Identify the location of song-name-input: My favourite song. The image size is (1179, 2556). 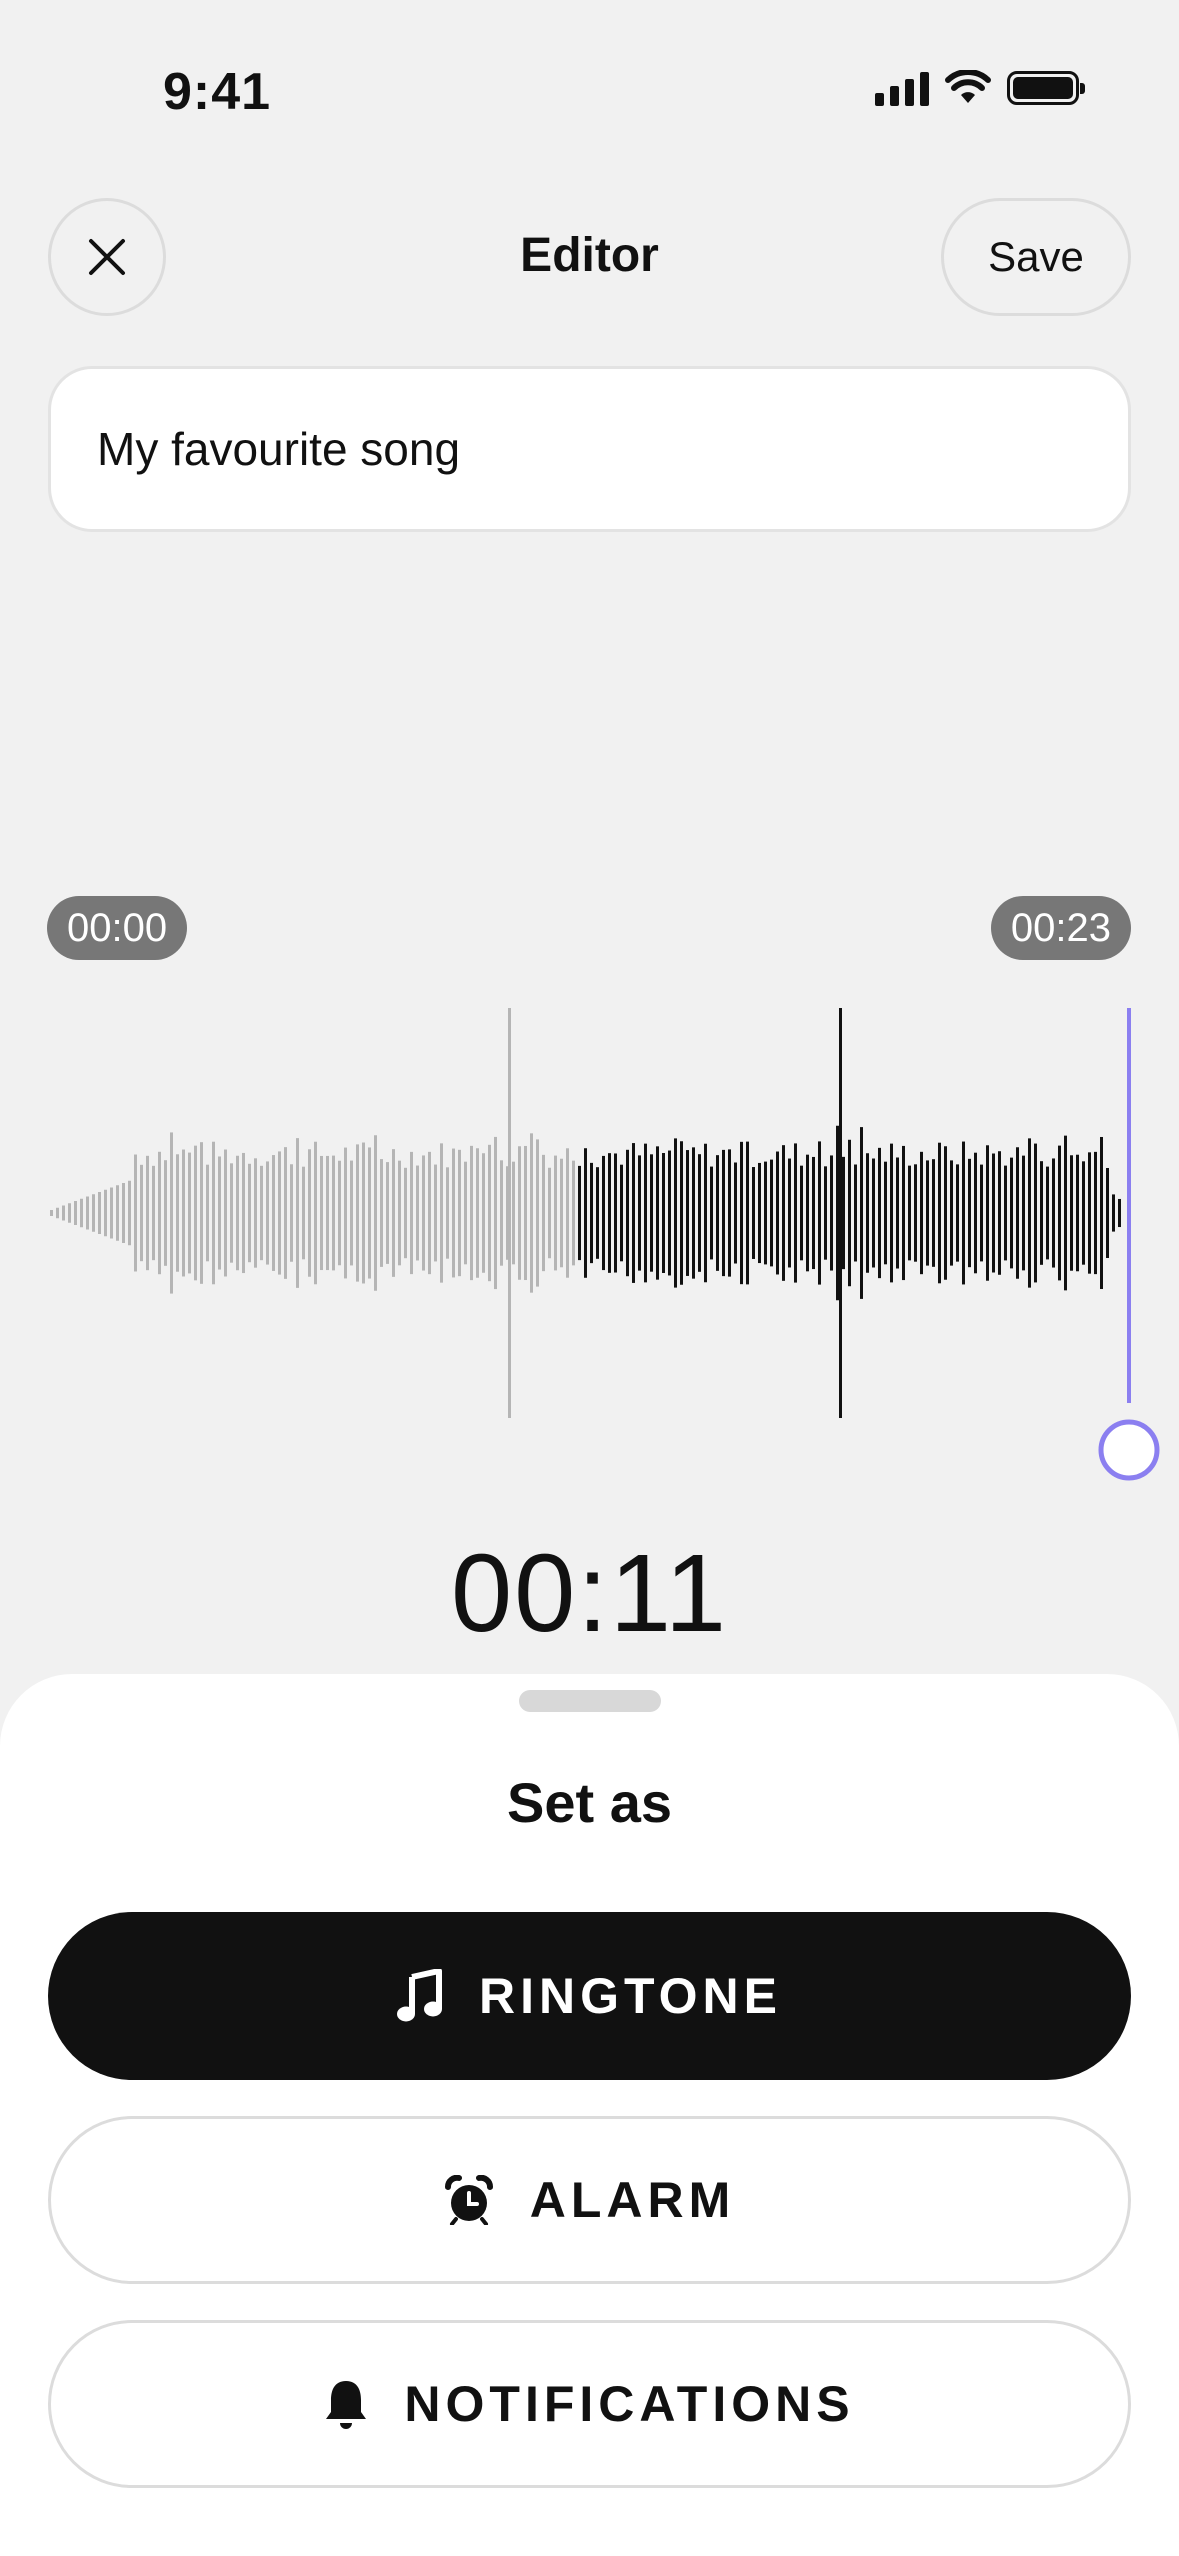
(589, 449).